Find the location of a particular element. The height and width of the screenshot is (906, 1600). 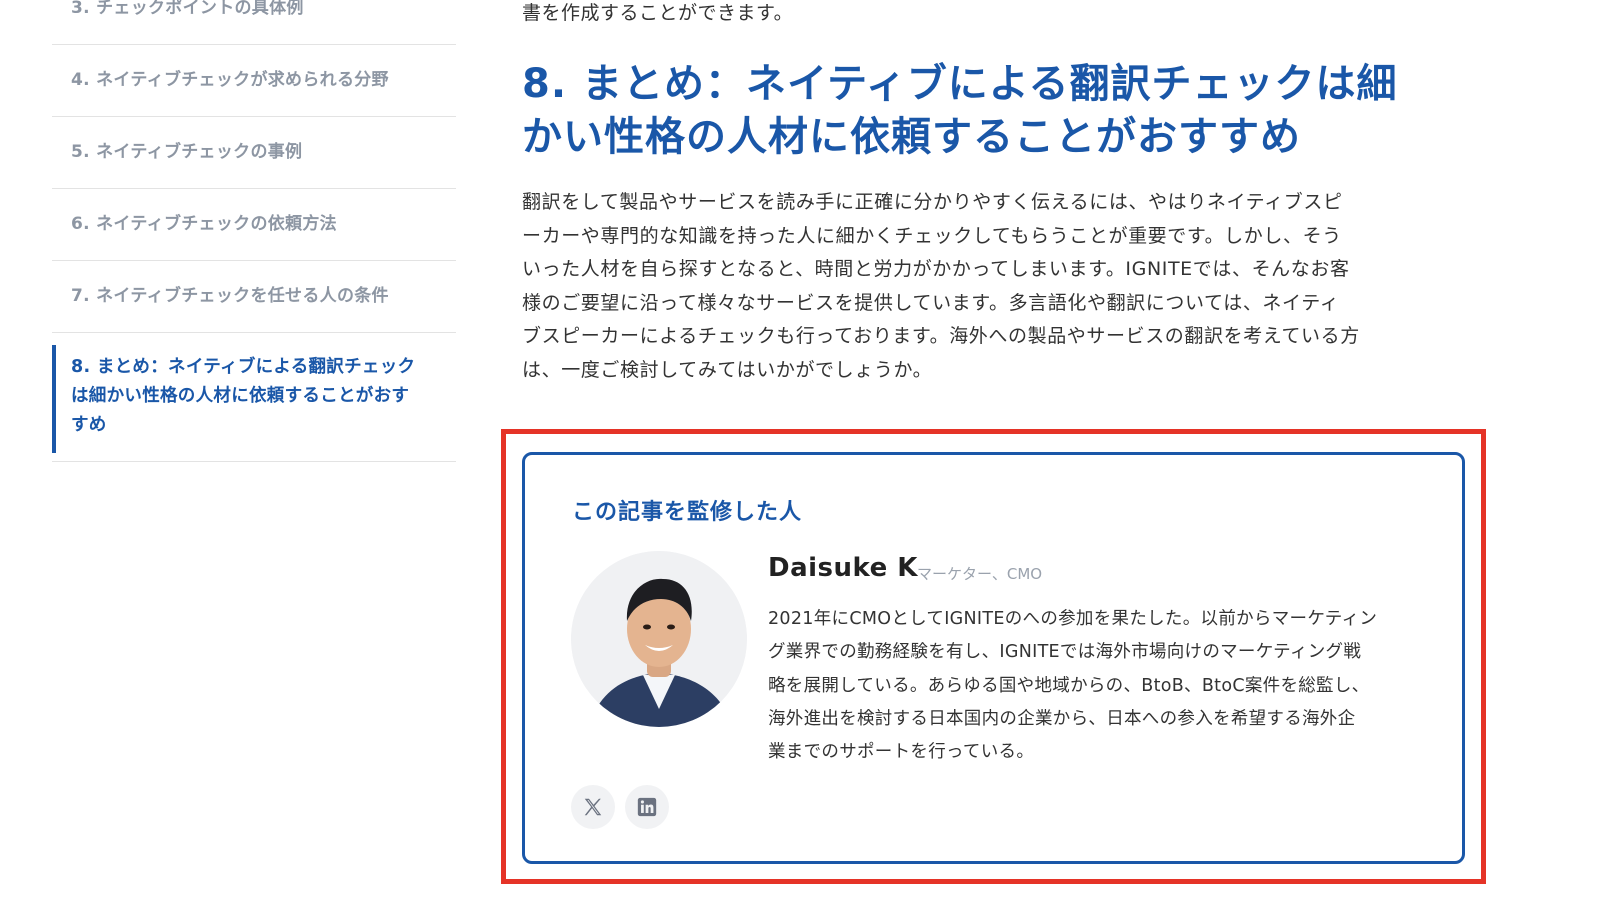

toc-item-label-line: すめ is located at coordinates (89, 425).